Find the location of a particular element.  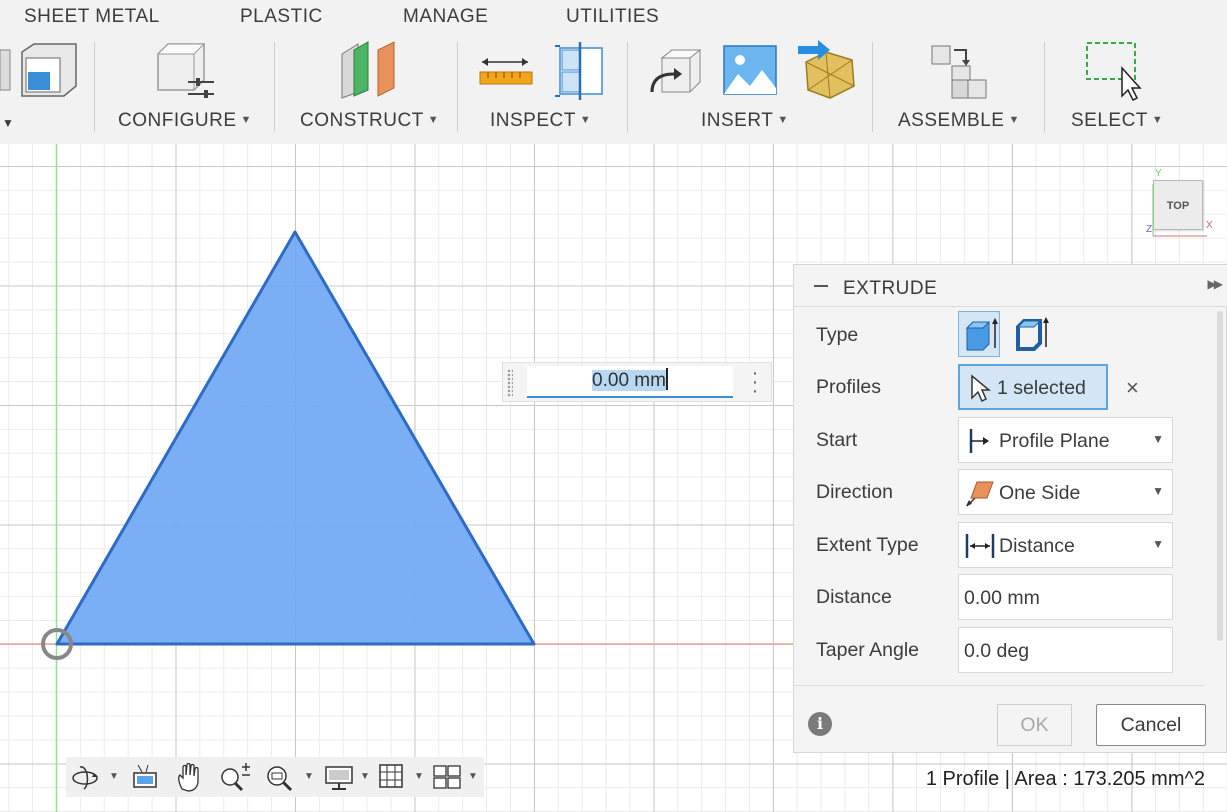

ok-button: OK is located at coordinates (1034, 725).